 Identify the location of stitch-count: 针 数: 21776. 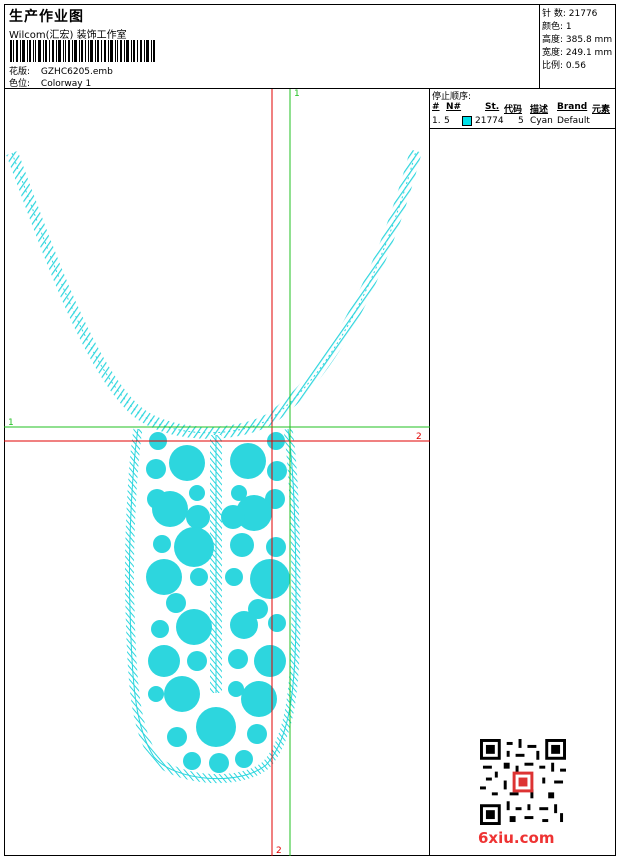
(570, 14).